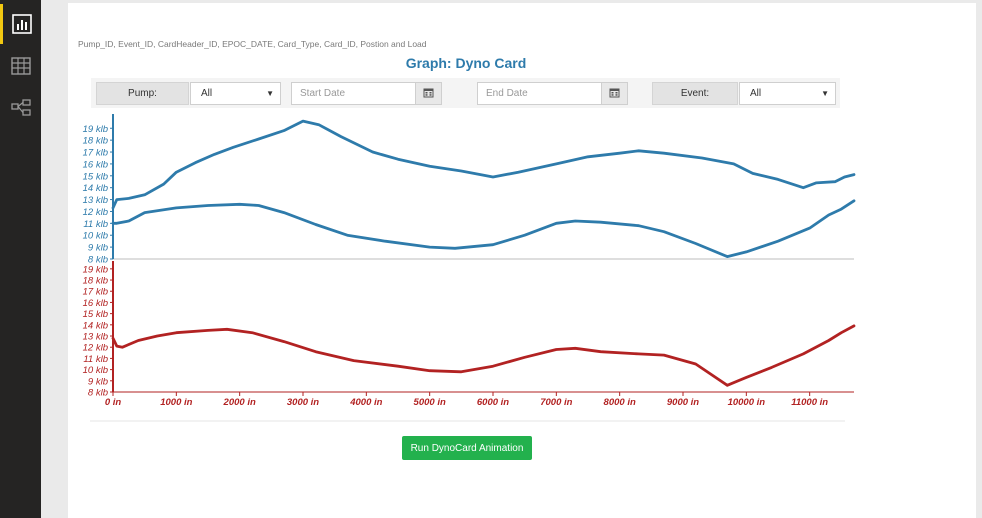 The width and height of the screenshot is (982, 518). Describe the element at coordinates (556, 402) in the screenshot. I see `x-tick-label: 7000 in` at that location.